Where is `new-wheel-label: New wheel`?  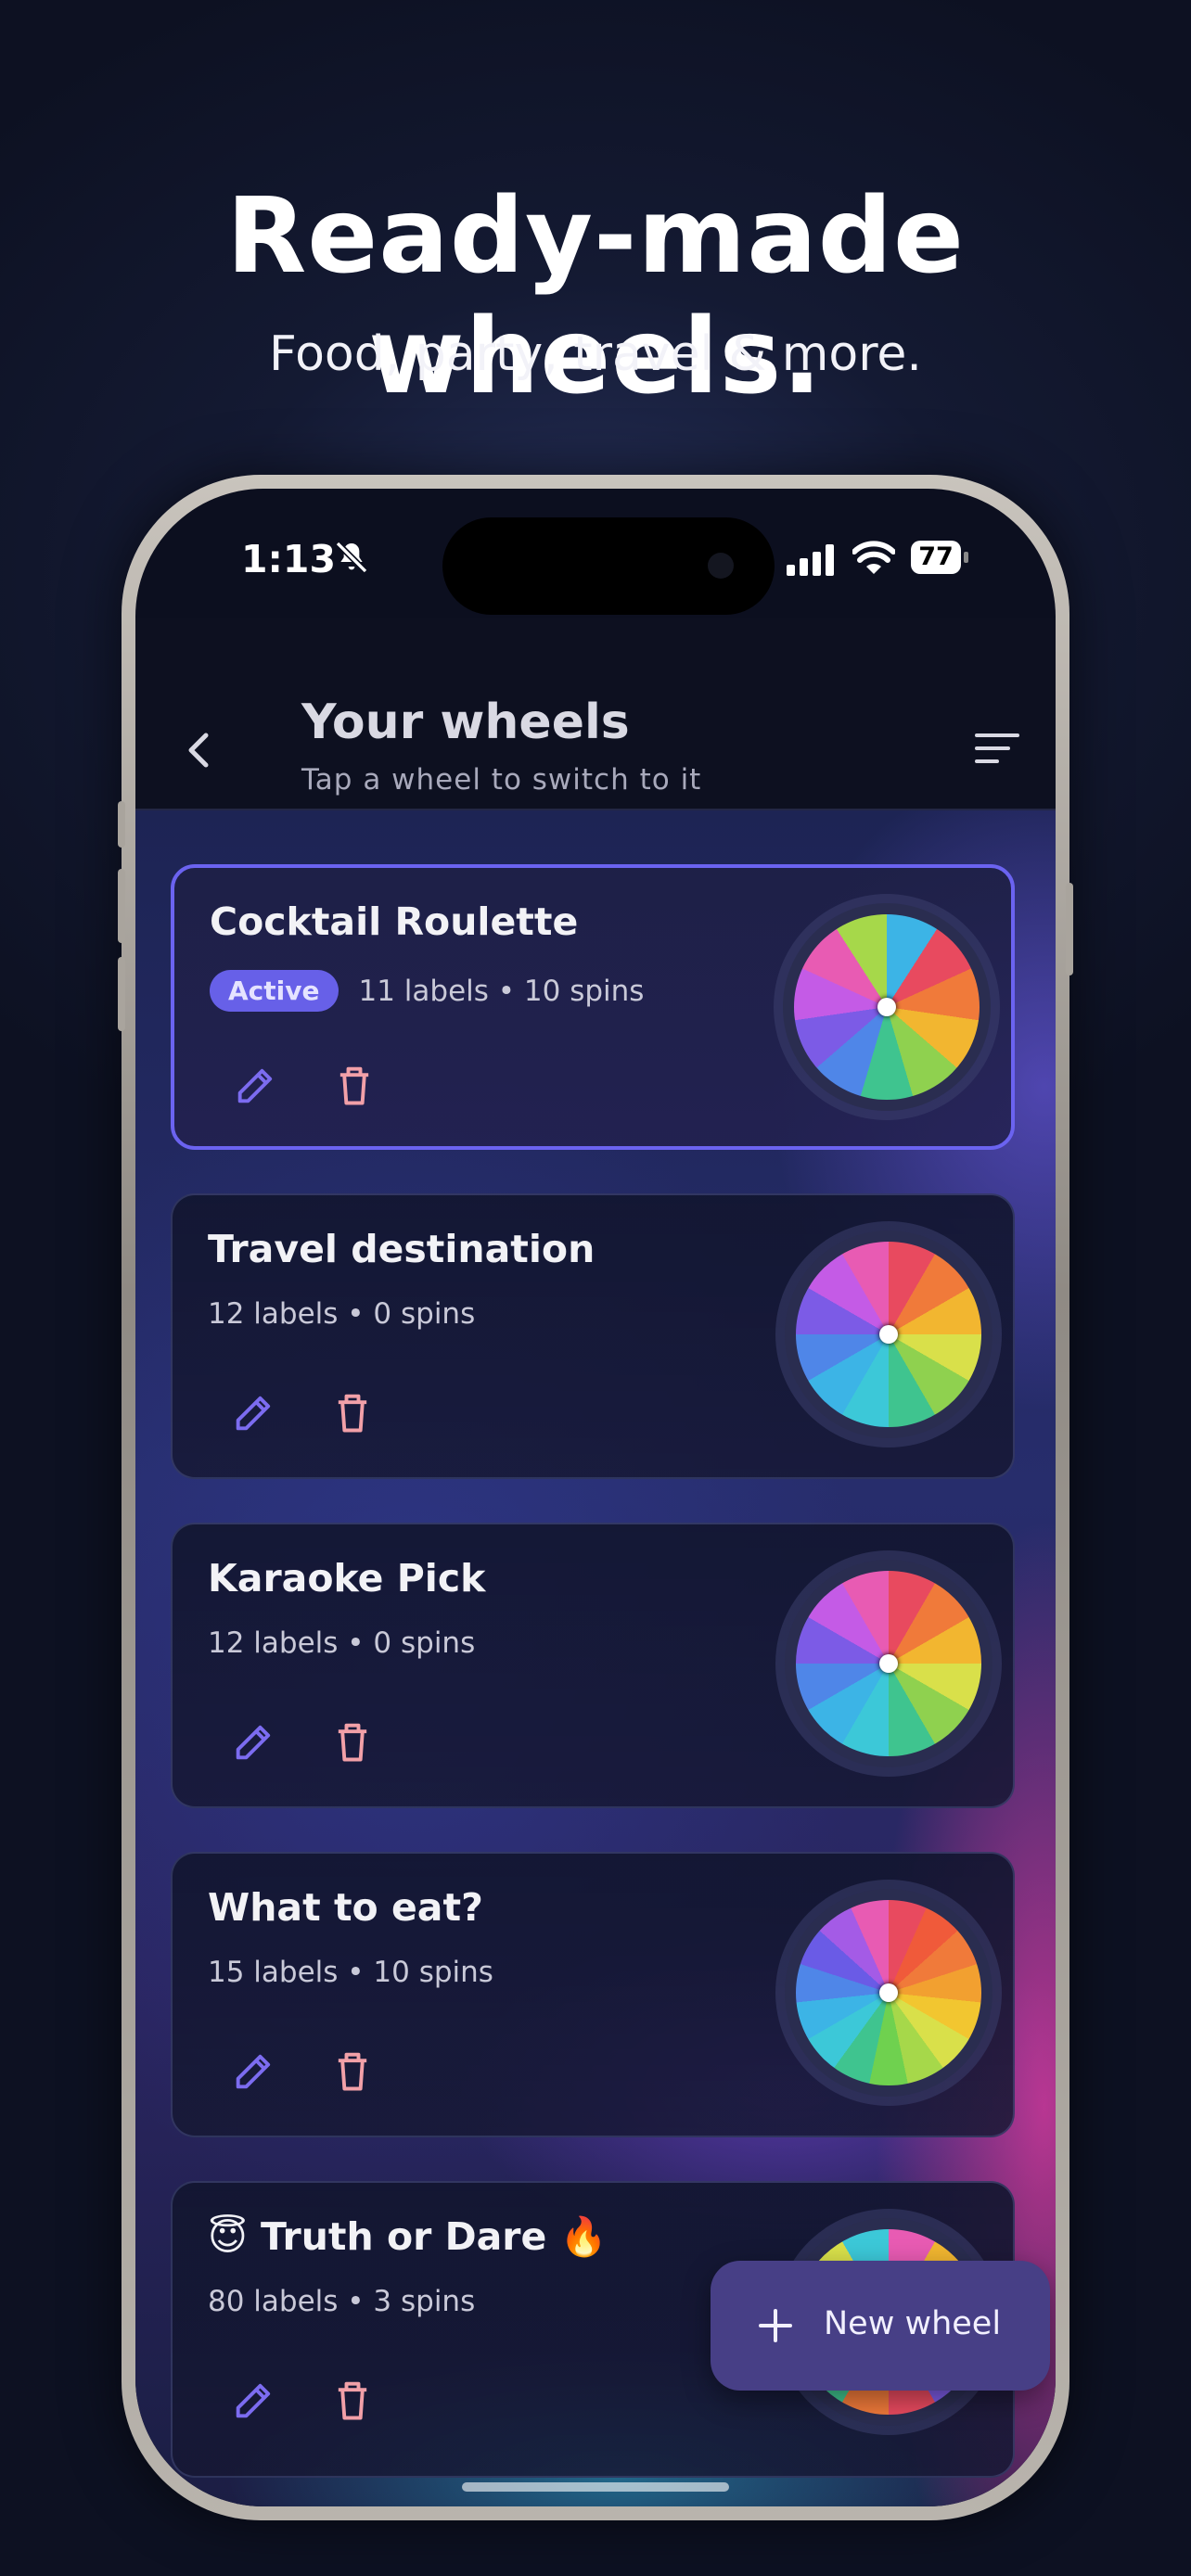 new-wheel-label: New wheel is located at coordinates (913, 2324).